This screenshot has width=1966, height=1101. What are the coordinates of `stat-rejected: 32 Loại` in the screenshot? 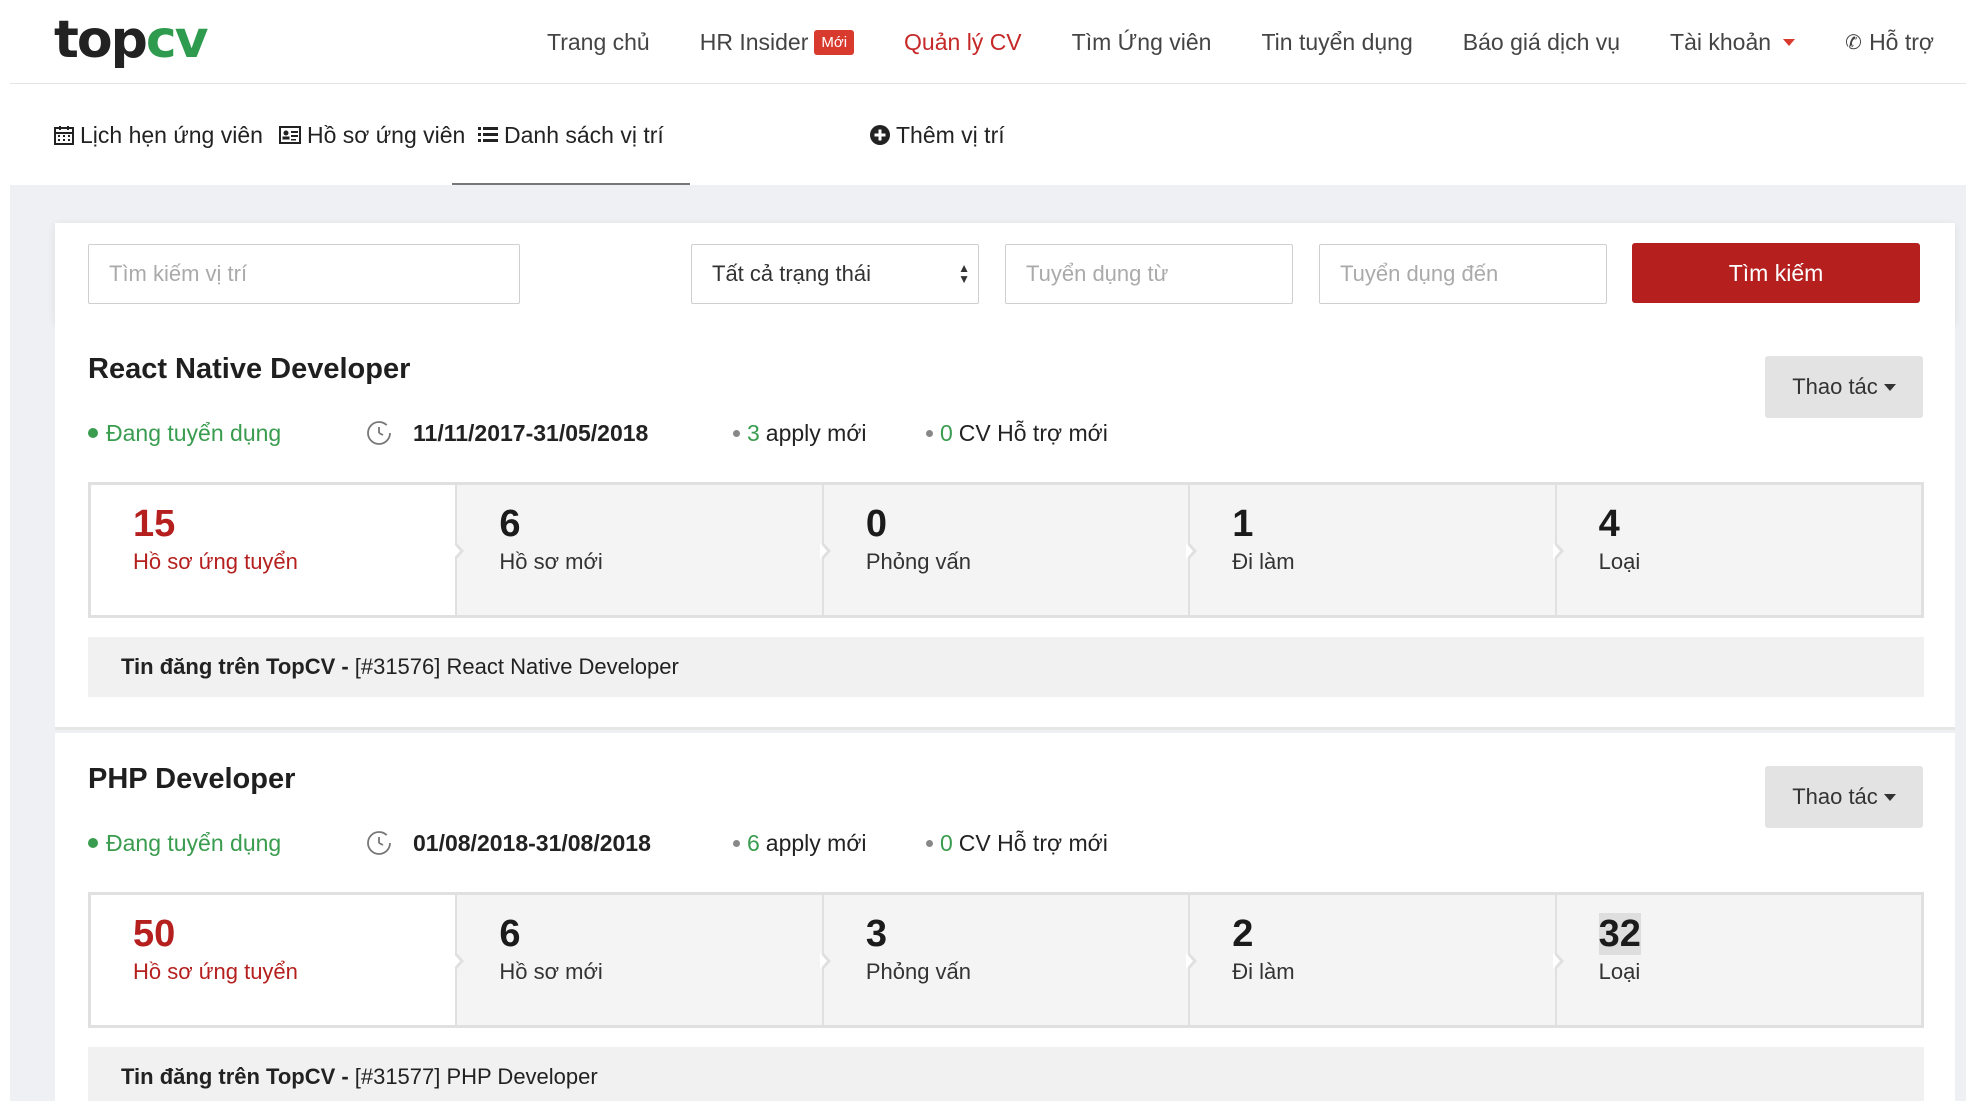 It's located at (1737, 960).